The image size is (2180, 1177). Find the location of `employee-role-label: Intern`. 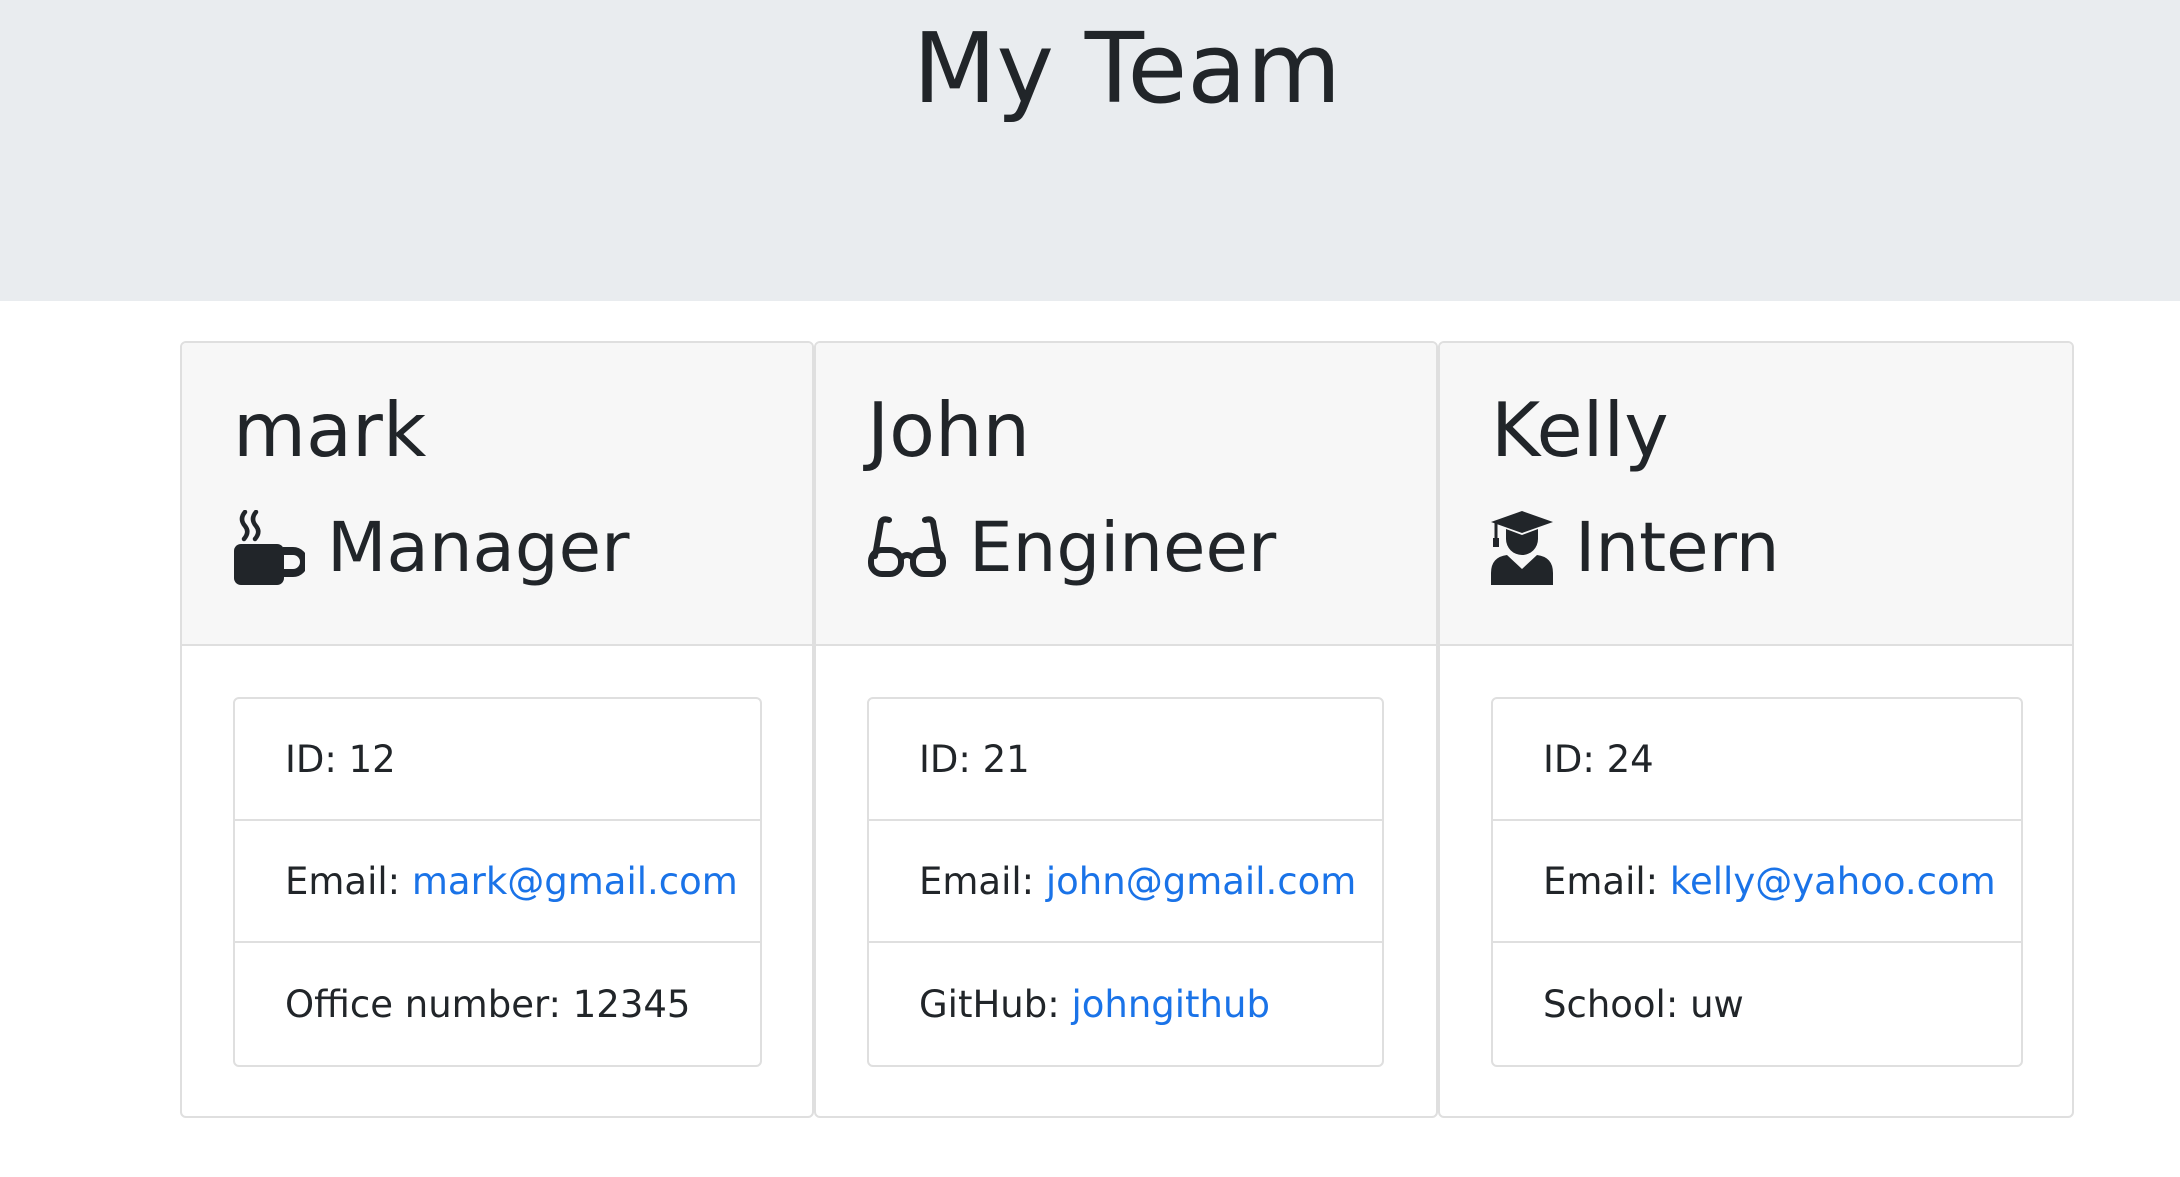

employee-role-label: Intern is located at coordinates (1677, 548).